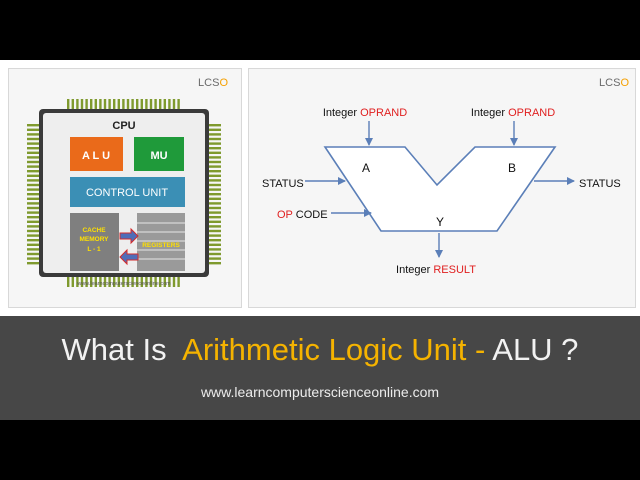 This screenshot has height=480, width=640. Describe the element at coordinates (123, 284) in the screenshot. I see `cpu-watermark: www.learncomputerscienceonline.com` at that location.